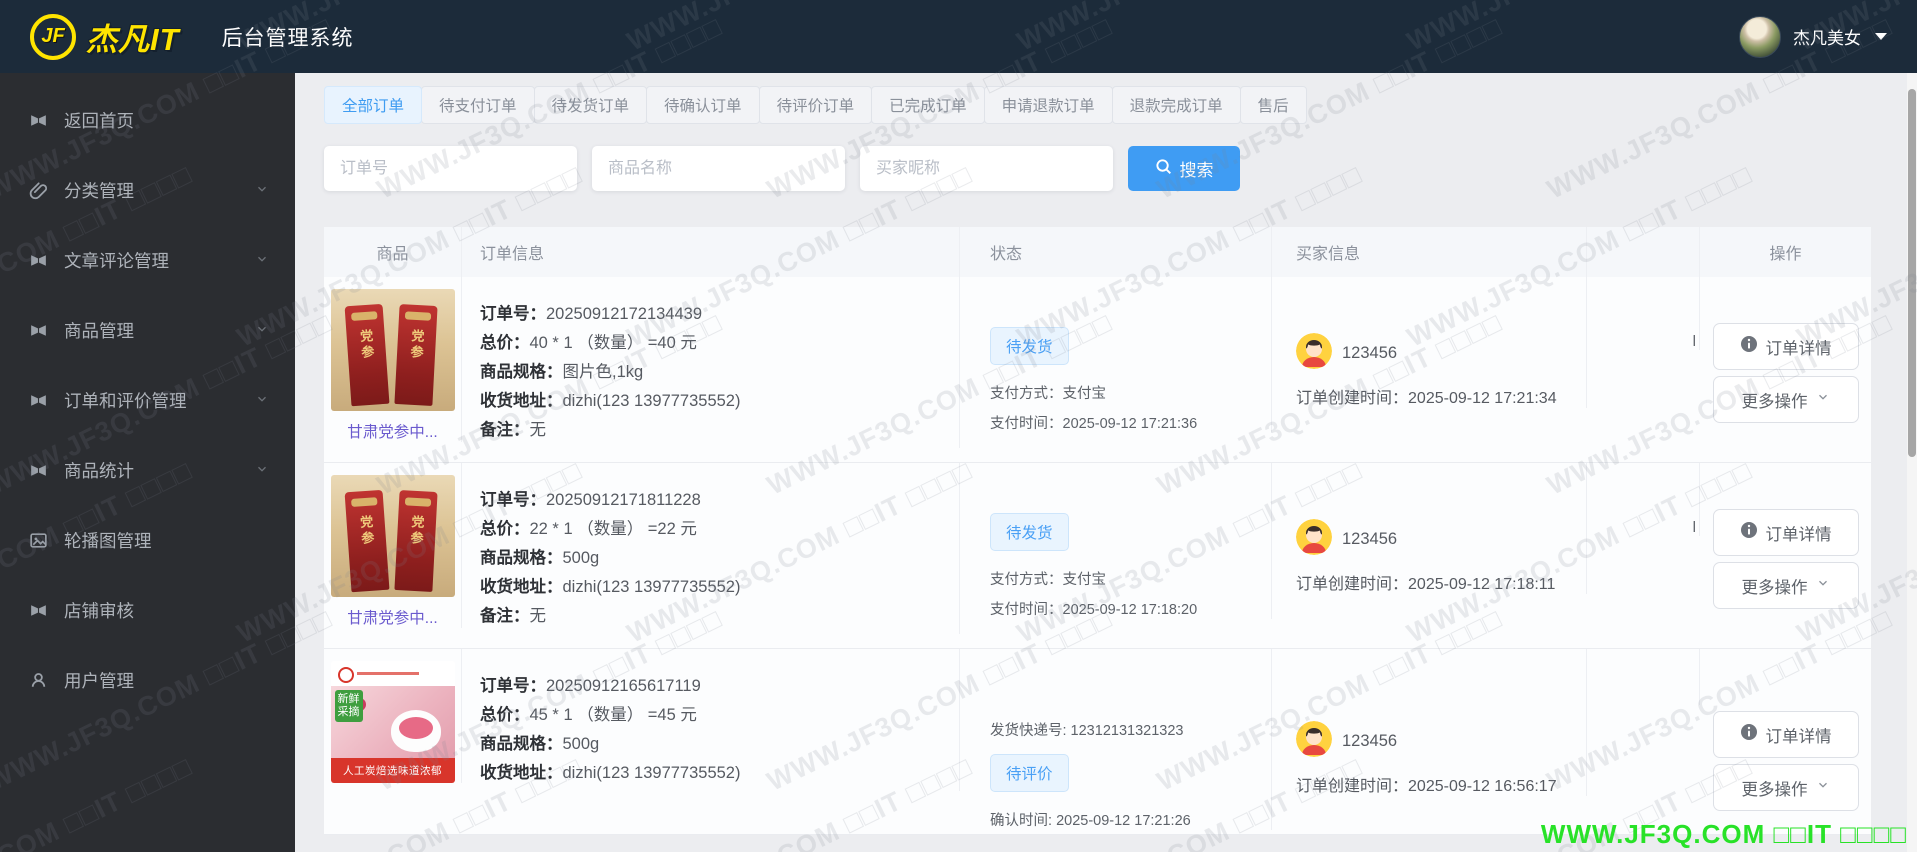 The image size is (1917, 852). I want to click on tab-pending-confirm: 待确认订单, so click(703, 105).